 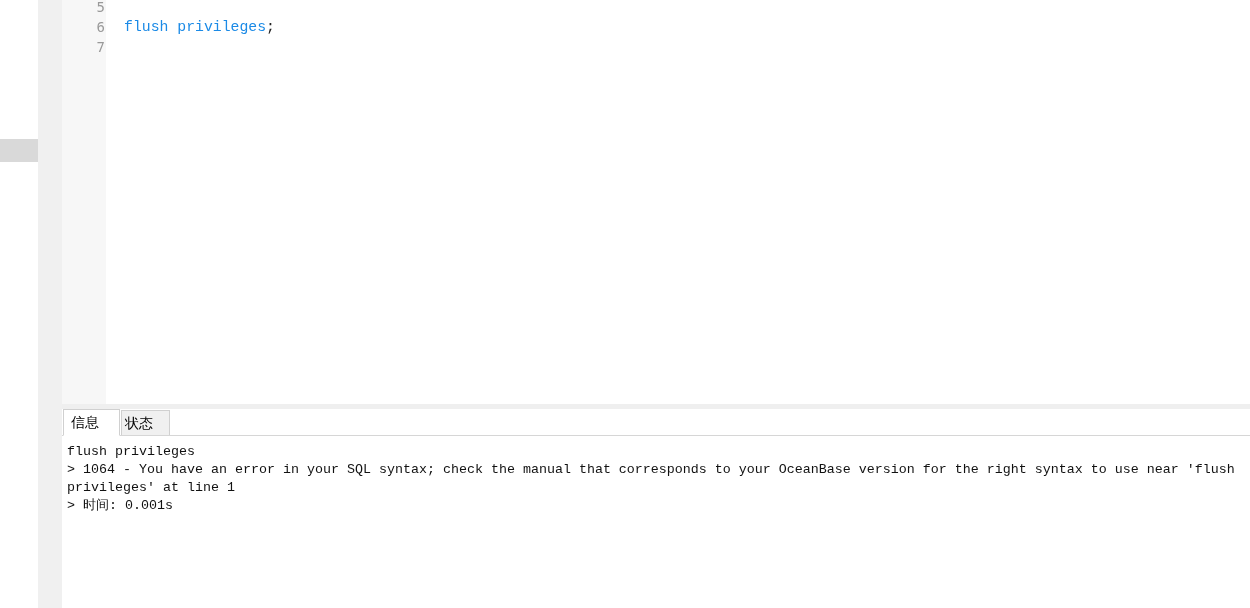 What do you see at coordinates (100, 47) in the screenshot?
I see `line-number: 7` at bounding box center [100, 47].